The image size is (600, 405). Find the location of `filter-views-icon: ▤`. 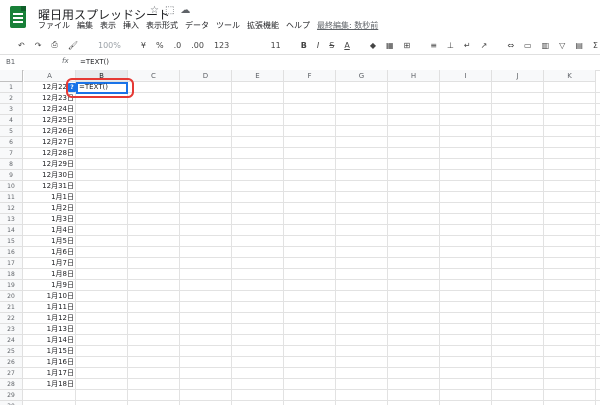

filter-views-icon: ▤ is located at coordinates (579, 45).